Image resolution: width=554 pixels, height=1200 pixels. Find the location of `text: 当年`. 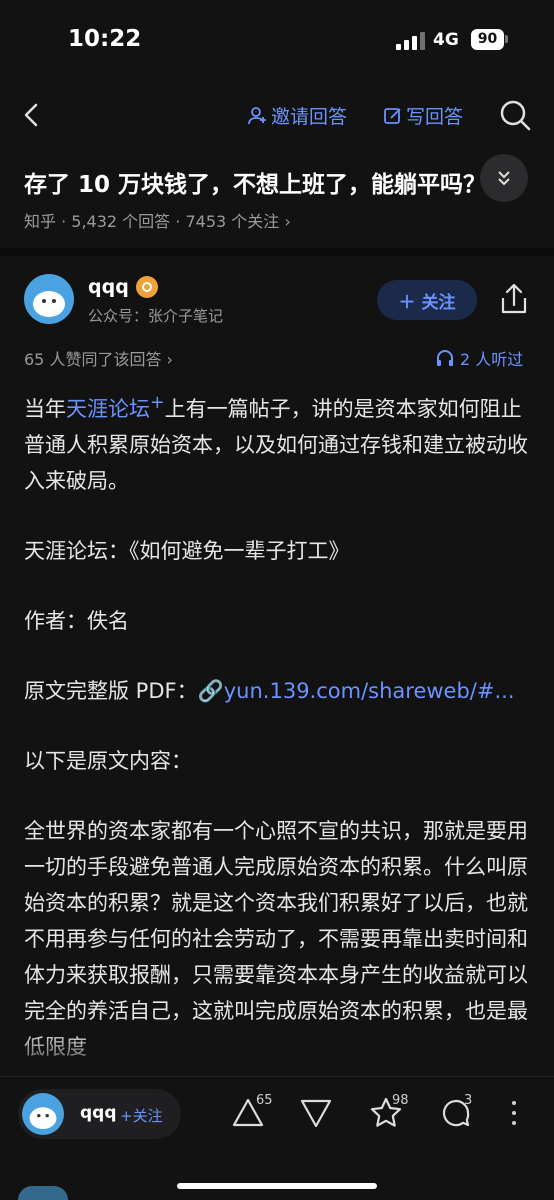

text: 当年 is located at coordinates (45, 409).